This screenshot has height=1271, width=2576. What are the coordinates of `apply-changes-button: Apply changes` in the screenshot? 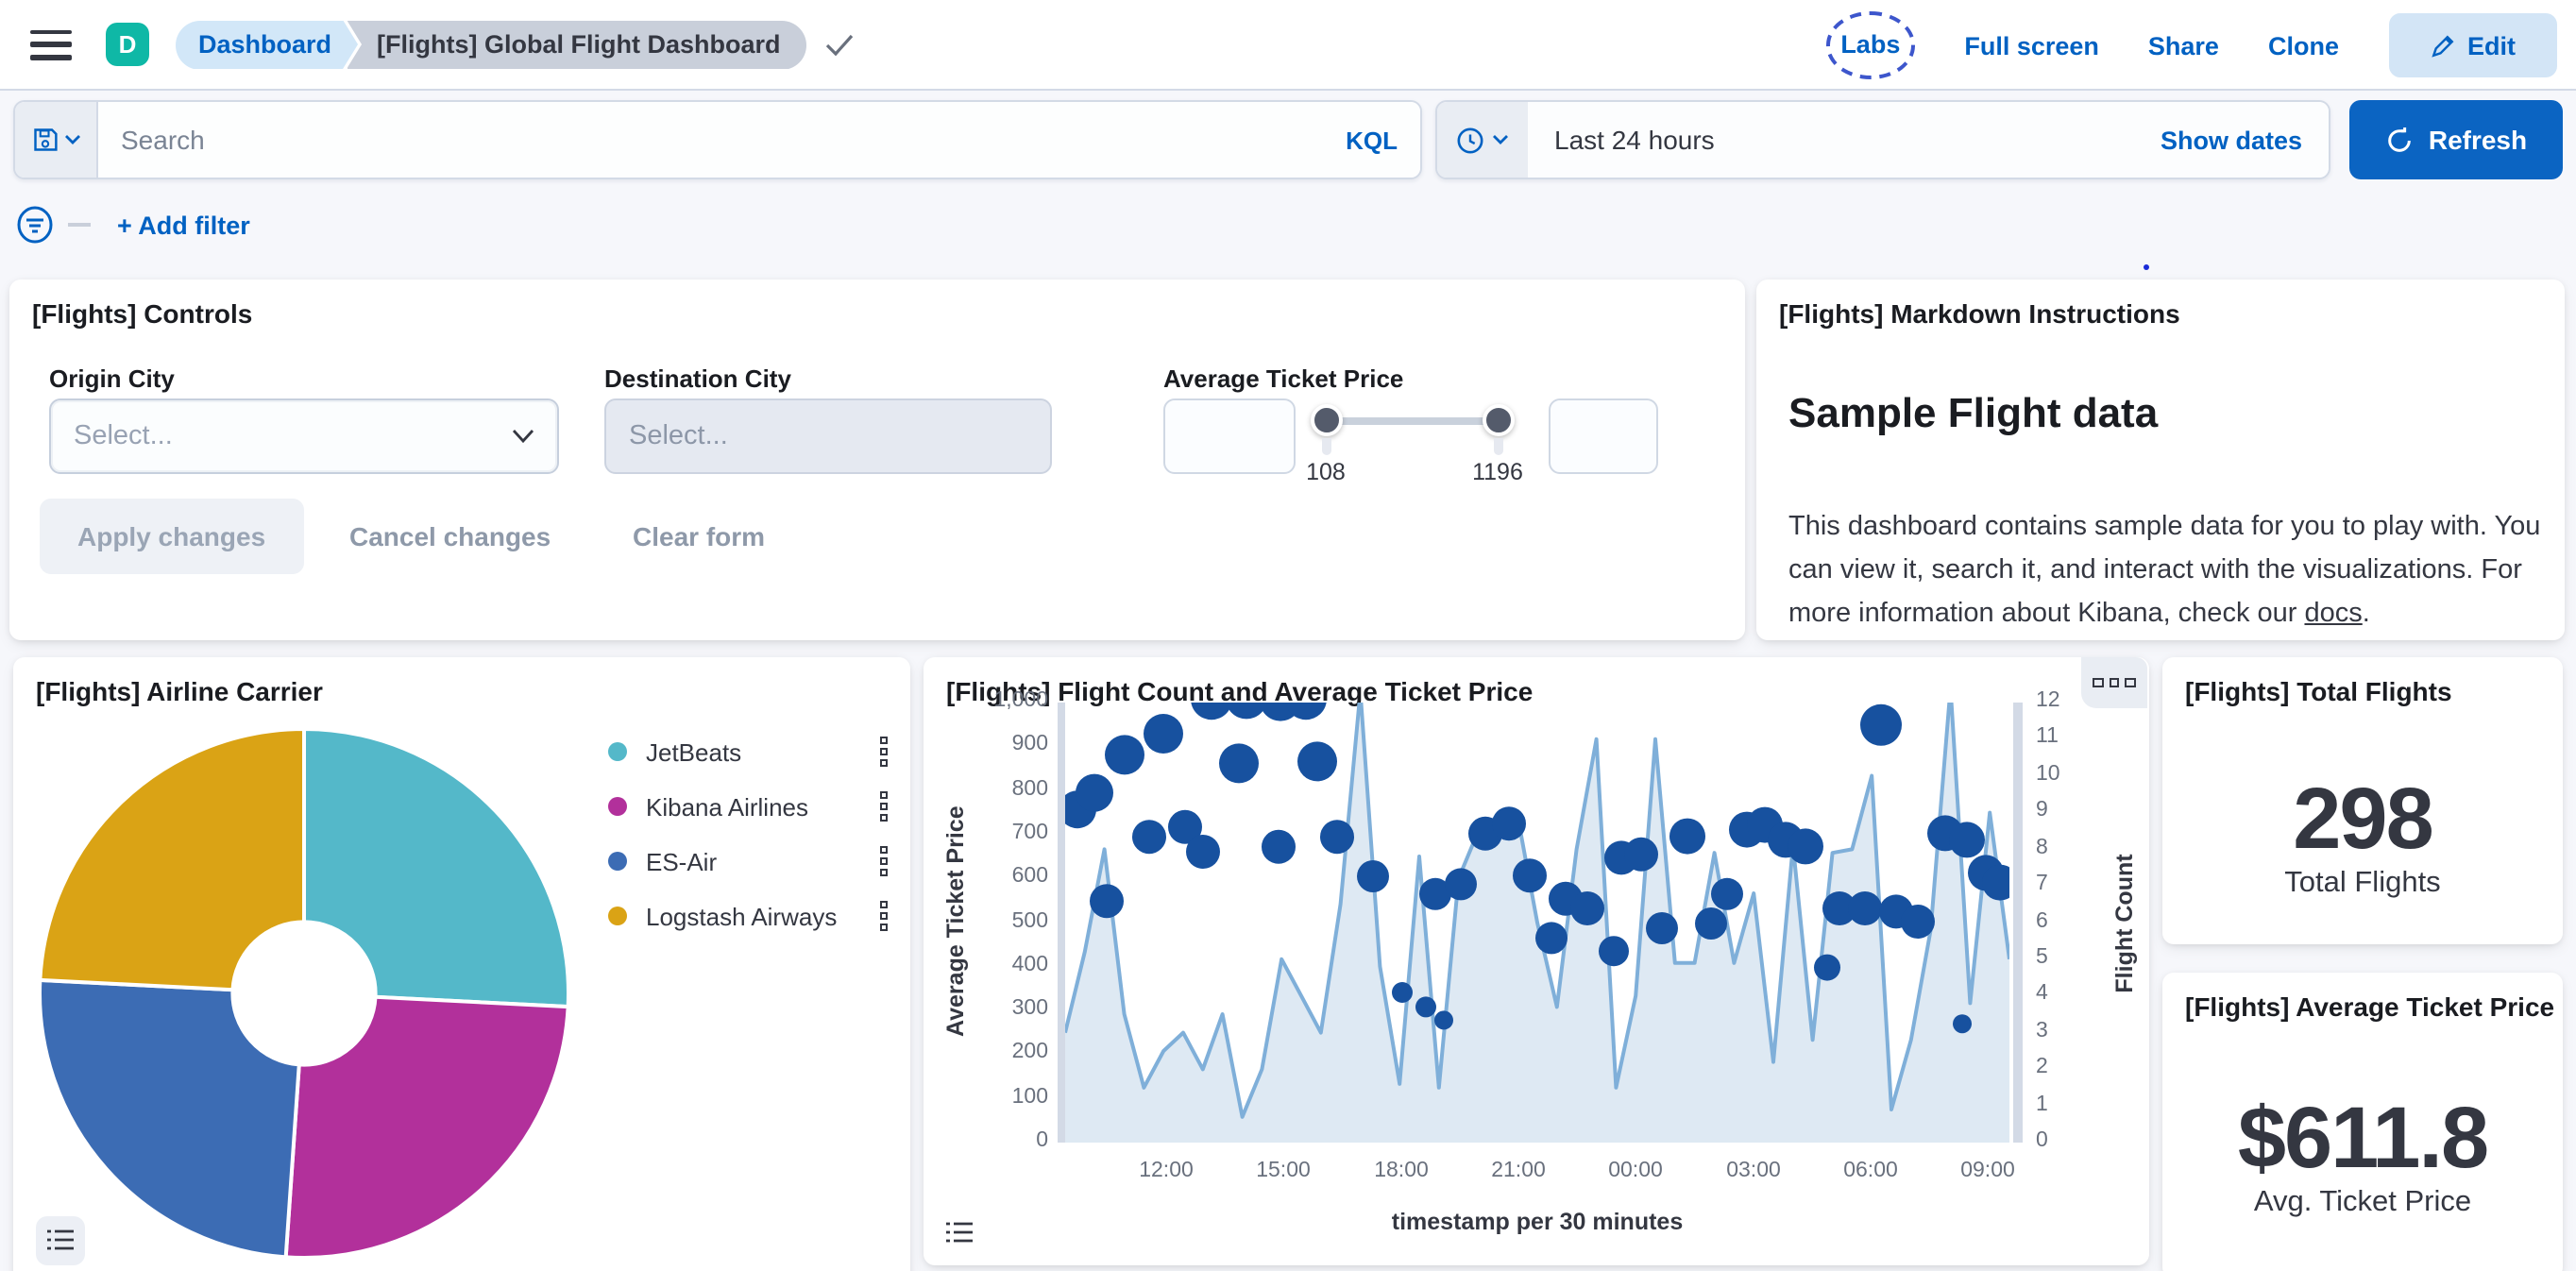 It's located at (172, 537).